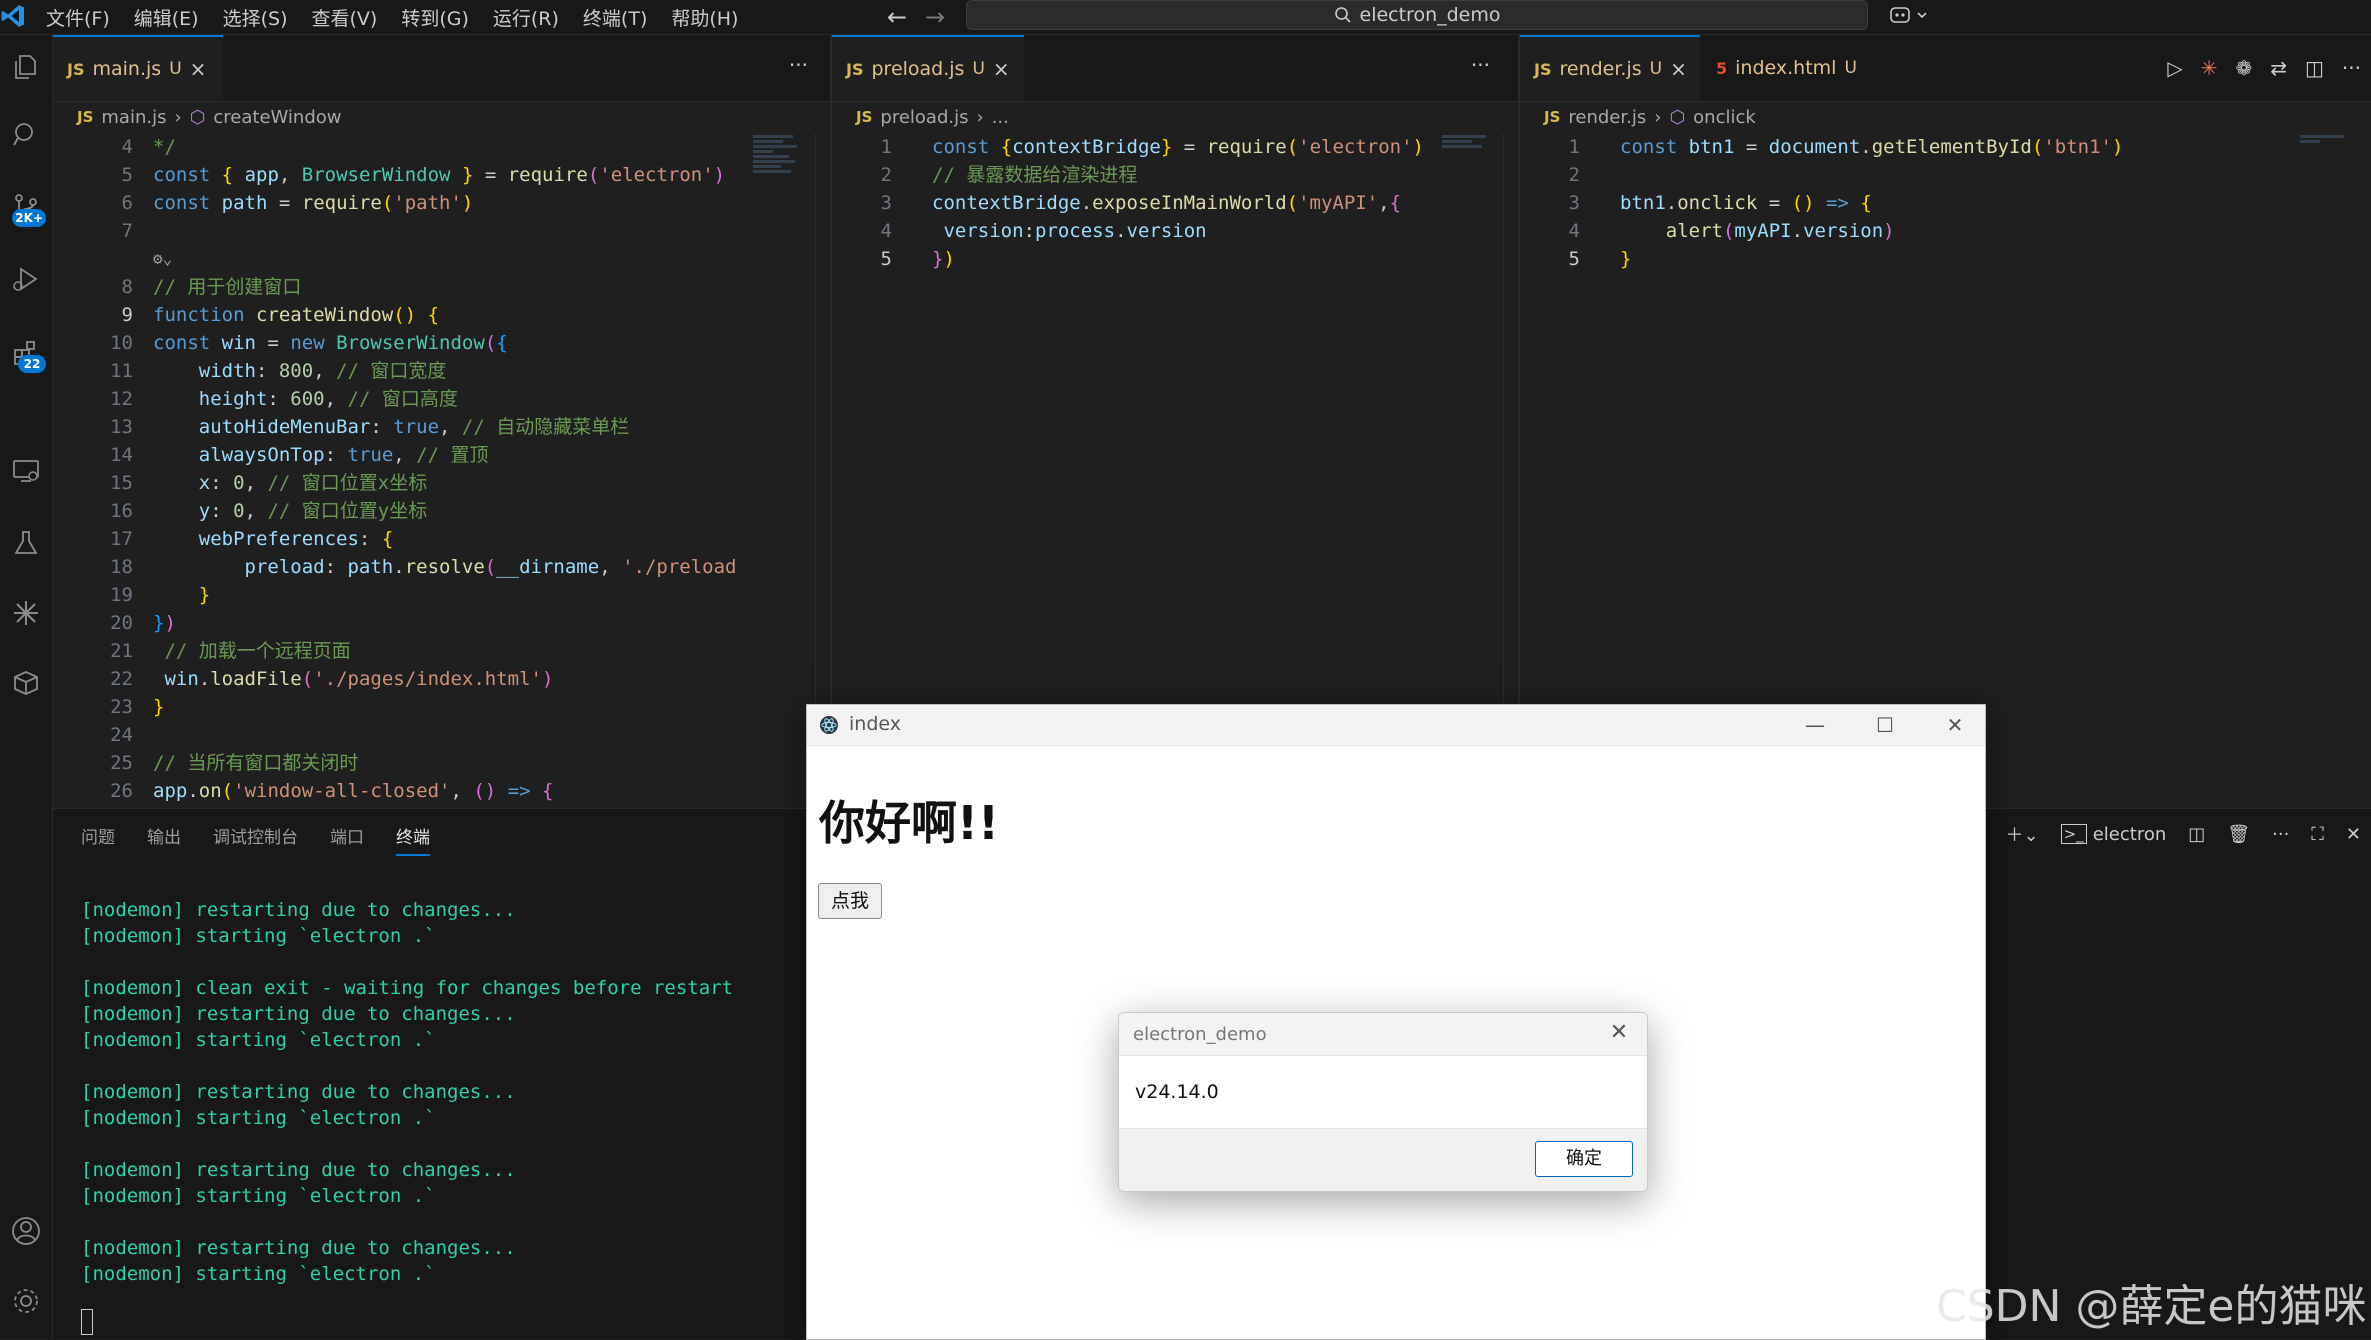 The width and height of the screenshot is (2371, 1340). What do you see at coordinates (928, 68) in the screenshot?
I see `tab-preload-js: JS preload.js U ×` at bounding box center [928, 68].